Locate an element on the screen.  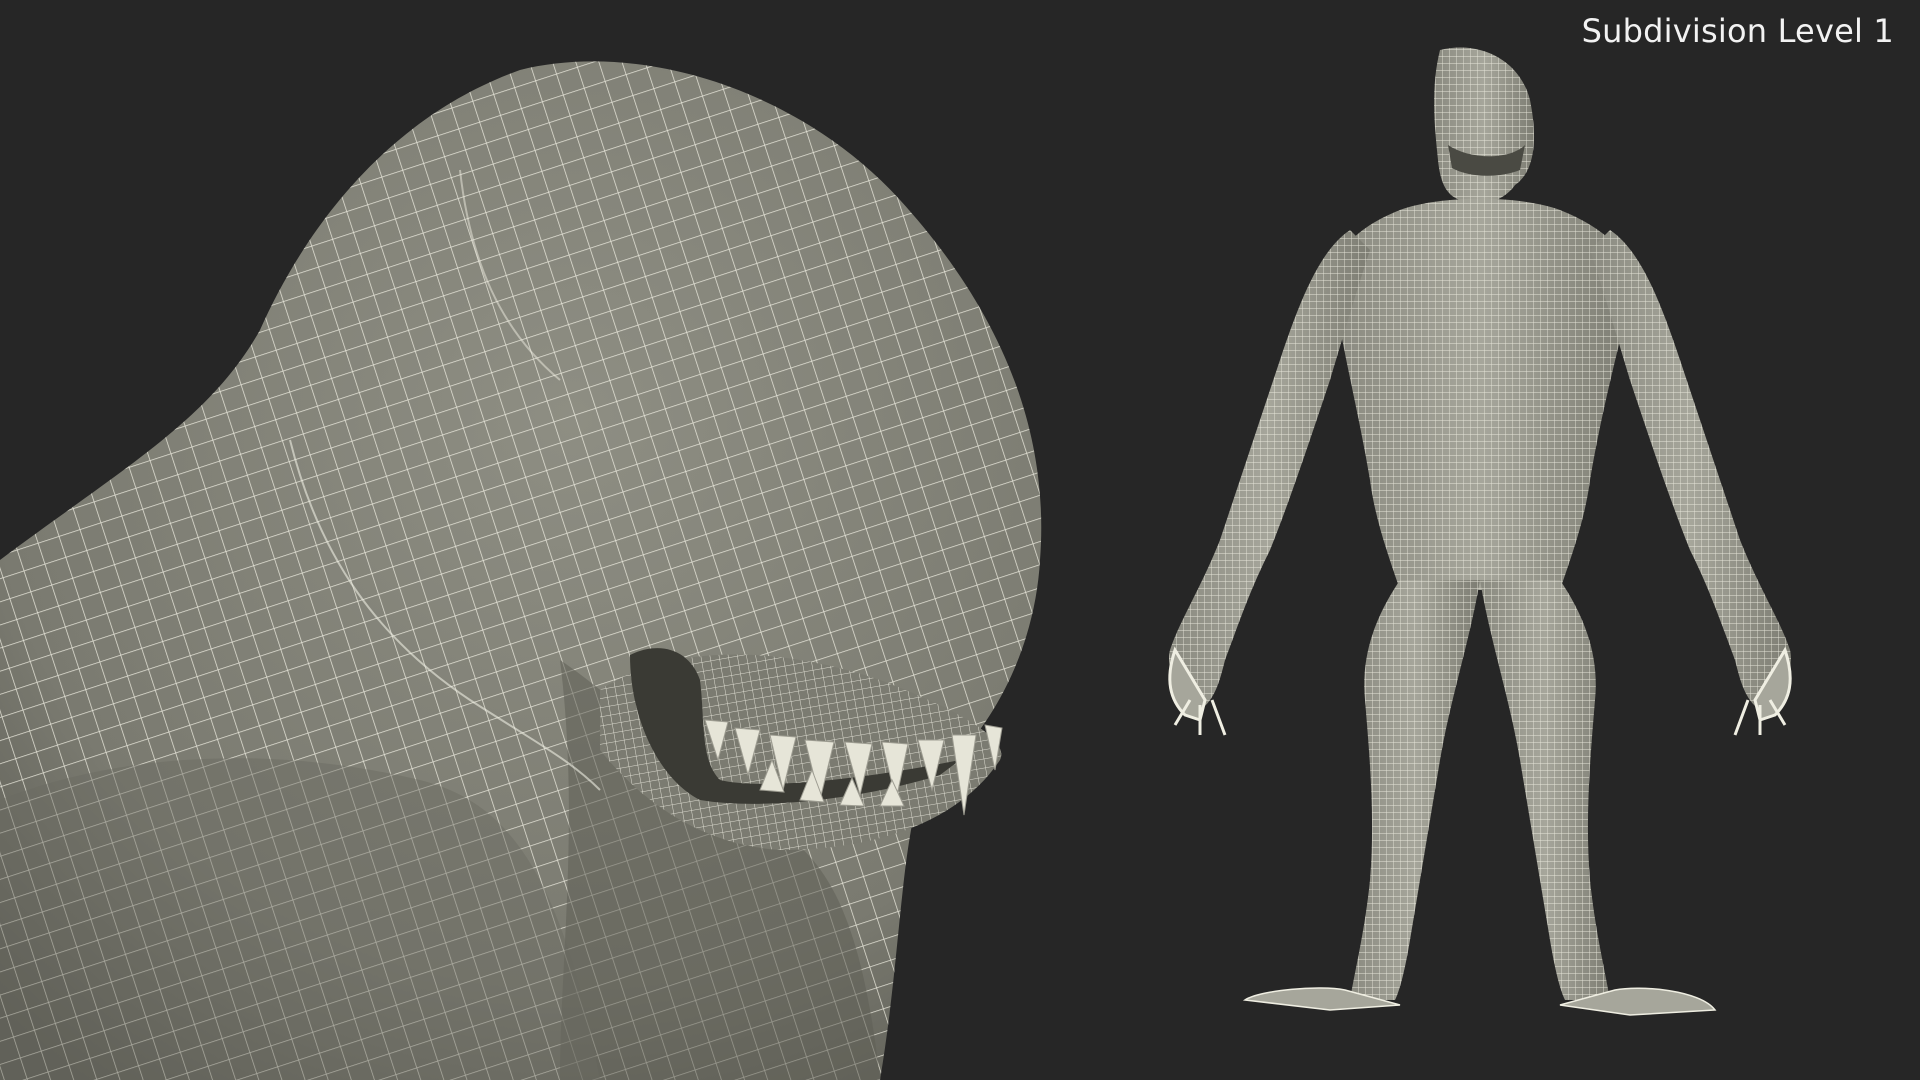
subdivision-level-label: Subdivision Level 1 is located at coordinates (1737, 31).